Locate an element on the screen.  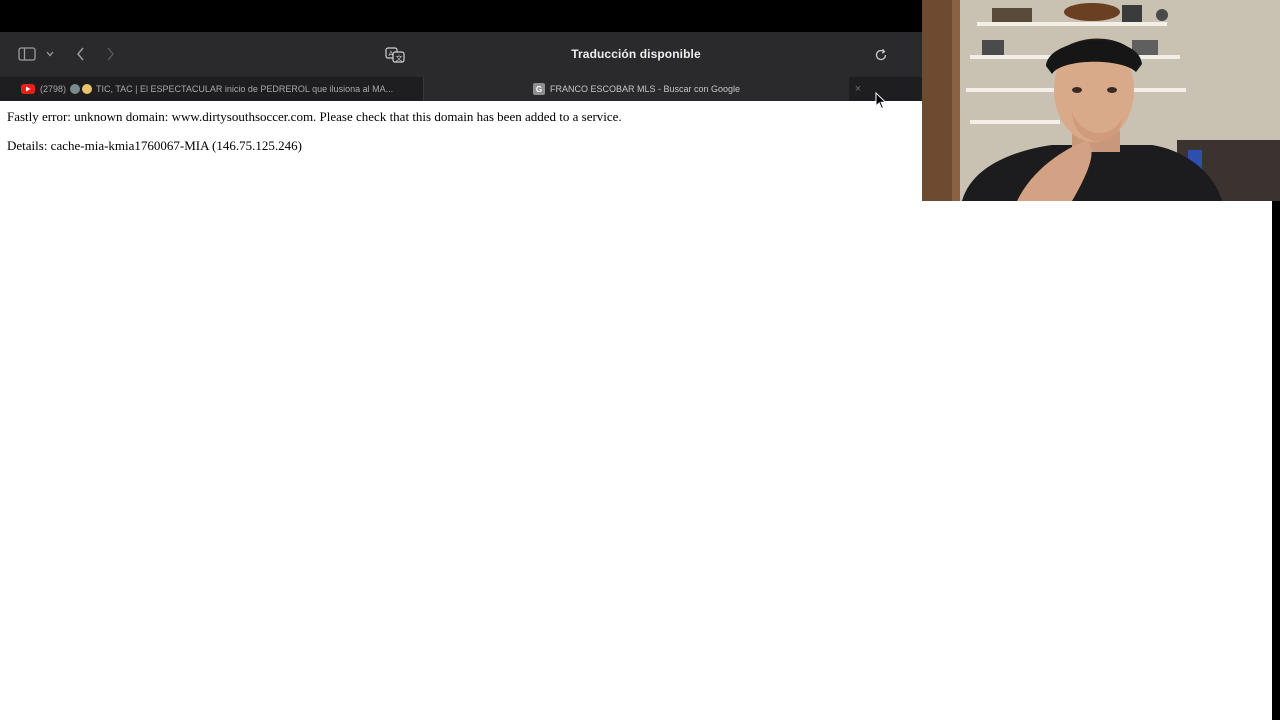
tab-google-search: G FRANCO ESCOBAR MLS - Buscar con Google is located at coordinates (636, 89).